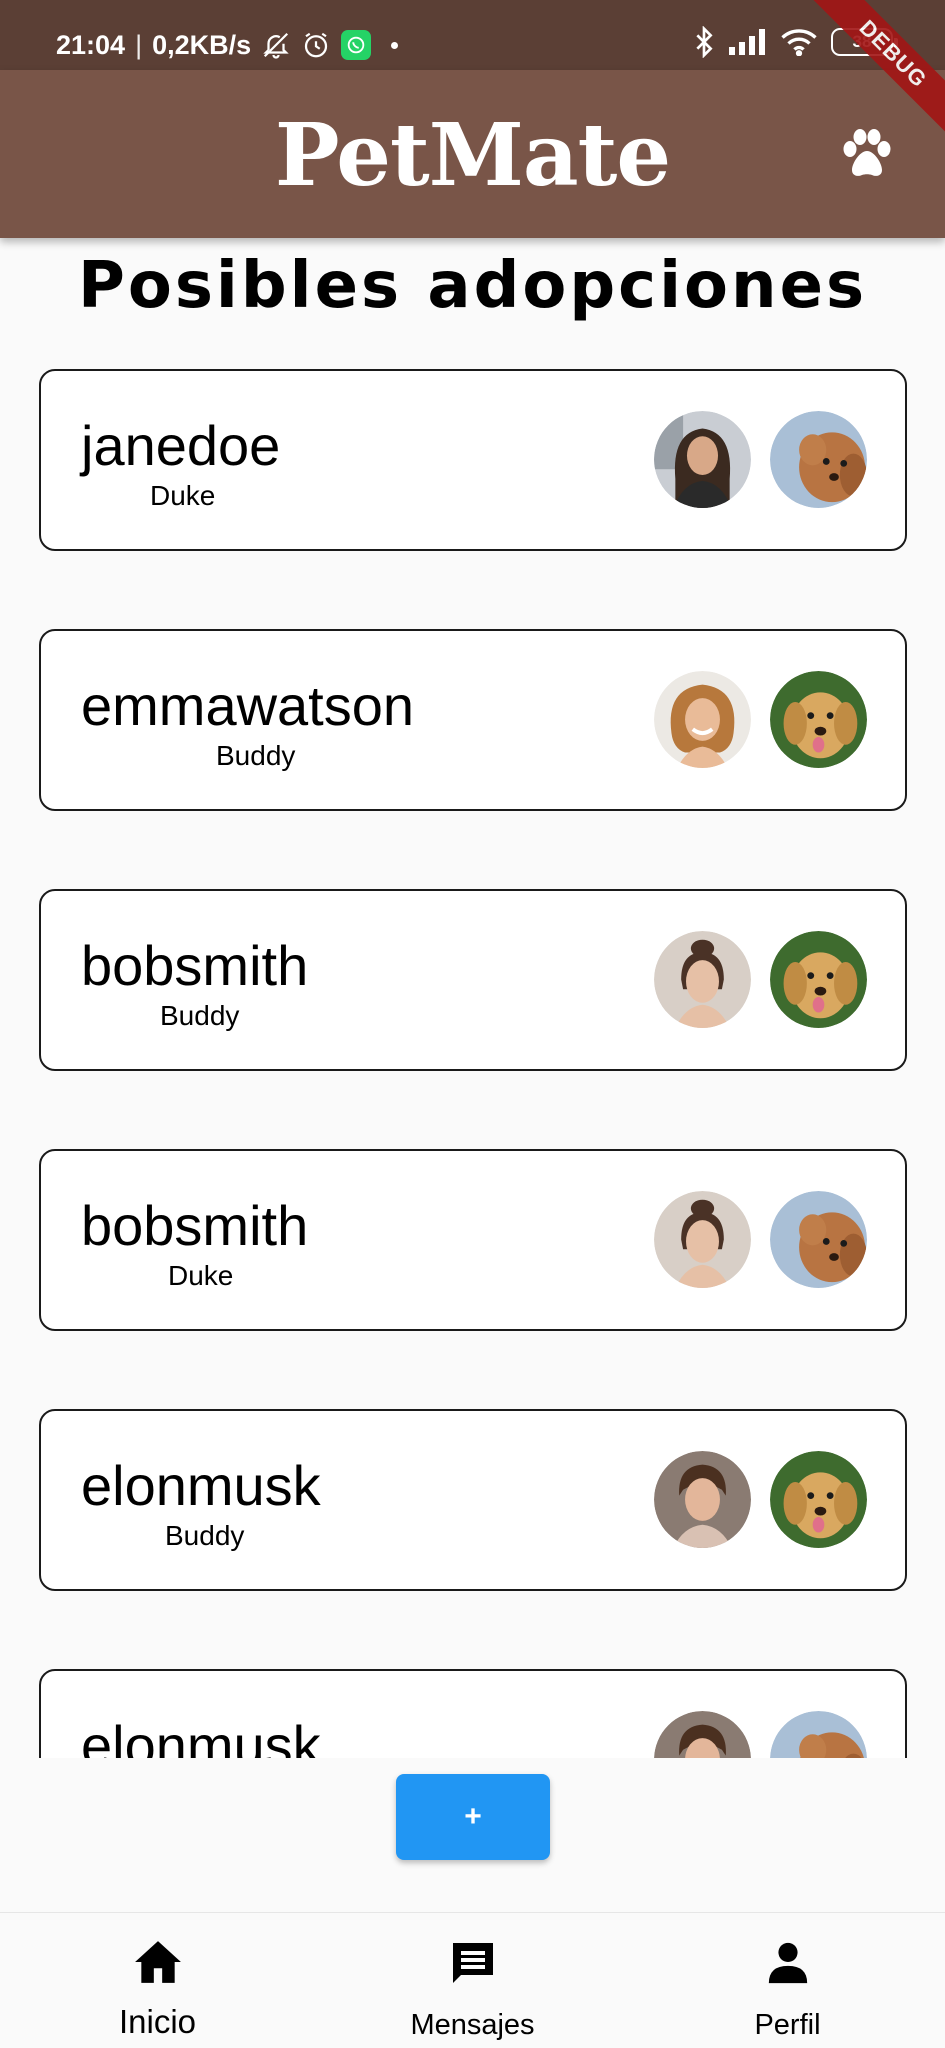 The image size is (945, 2048). I want to click on bell-off-icon, so click(276, 45).